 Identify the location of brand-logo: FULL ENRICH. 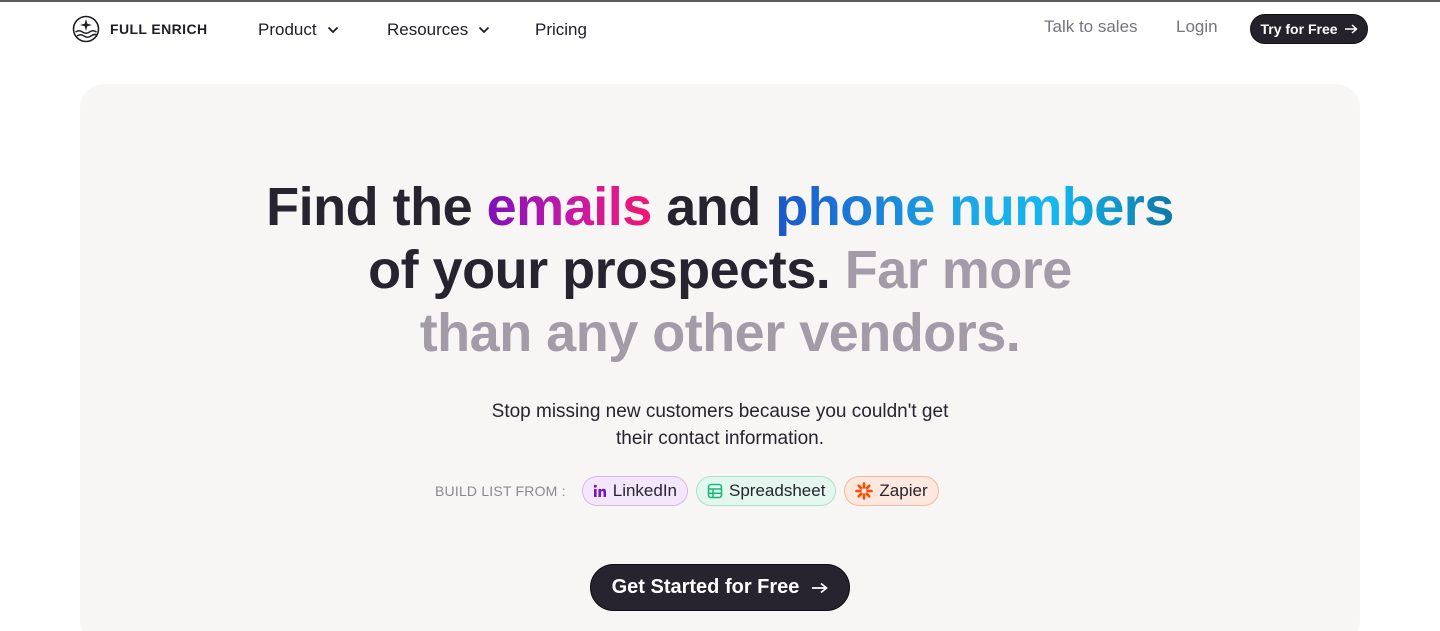
(139, 29).